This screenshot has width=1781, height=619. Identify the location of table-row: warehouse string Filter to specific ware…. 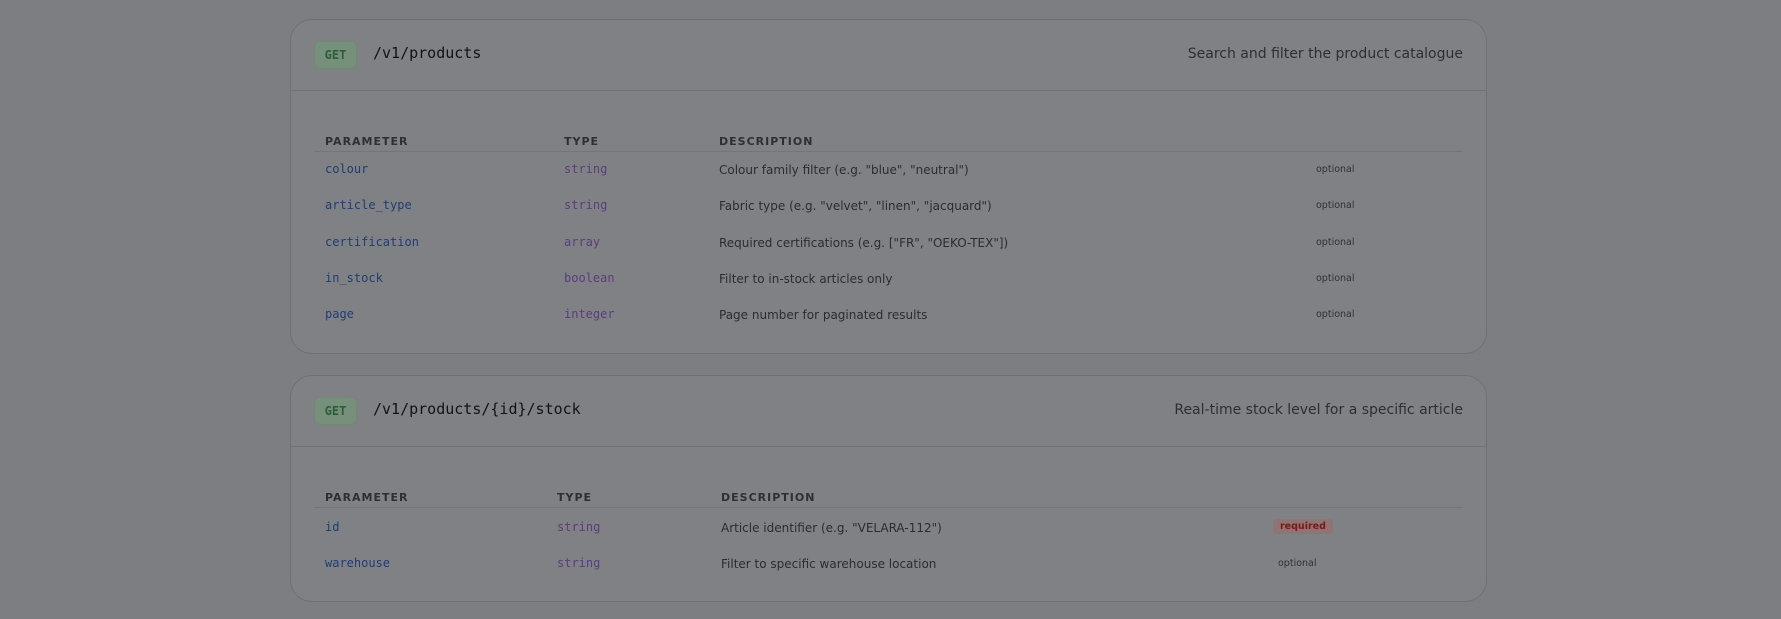
(888, 566).